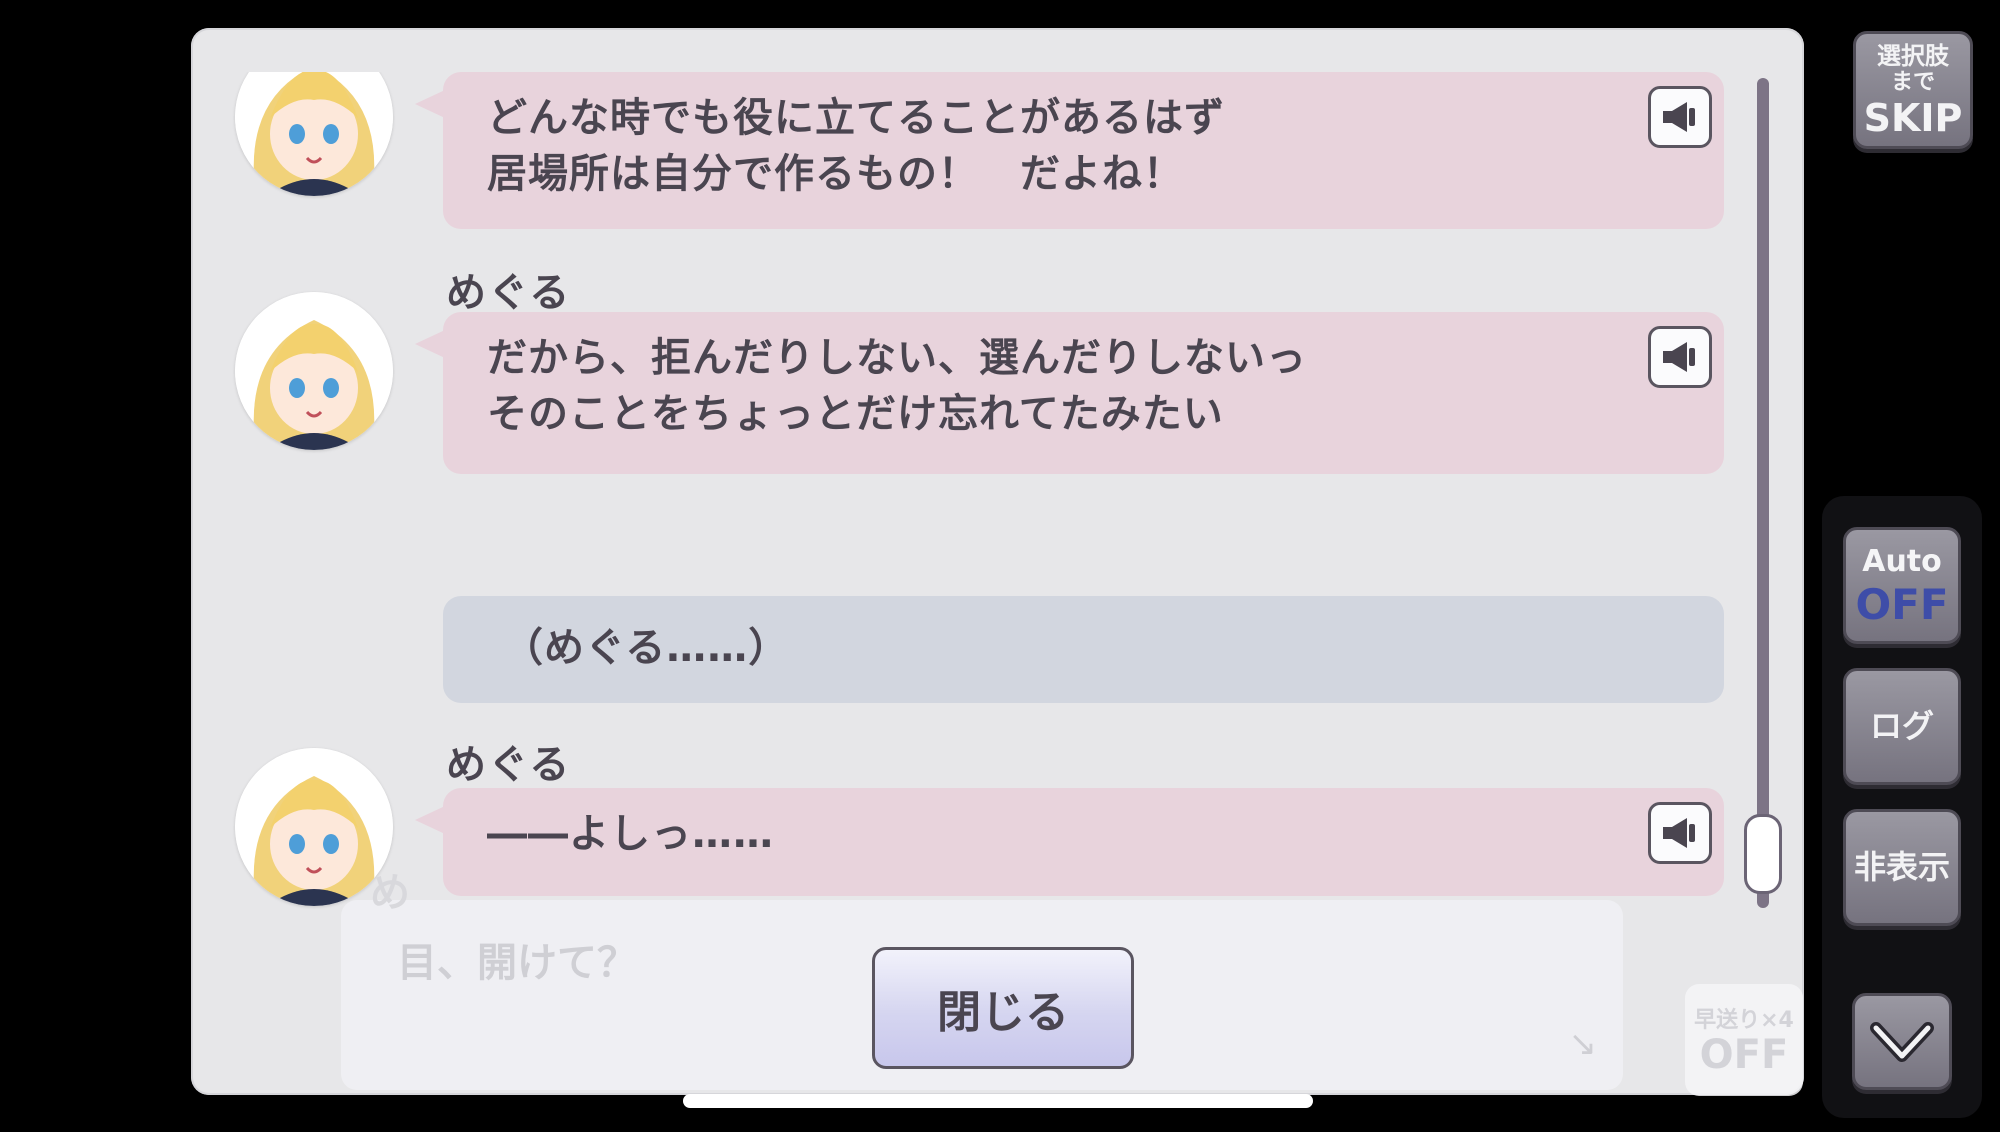 This screenshot has width=2000, height=1132. I want to click on collapse-button, so click(1902, 1041).